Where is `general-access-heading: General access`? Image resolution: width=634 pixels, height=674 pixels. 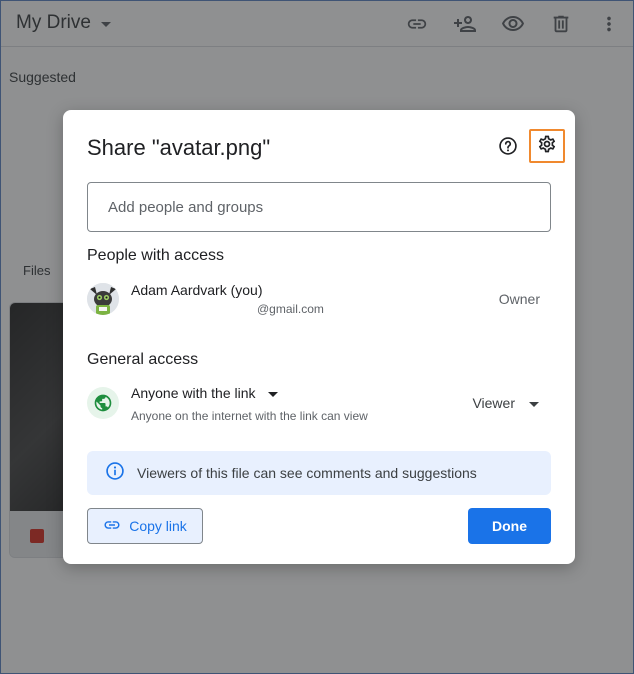
general-access-heading: General access is located at coordinates (143, 359).